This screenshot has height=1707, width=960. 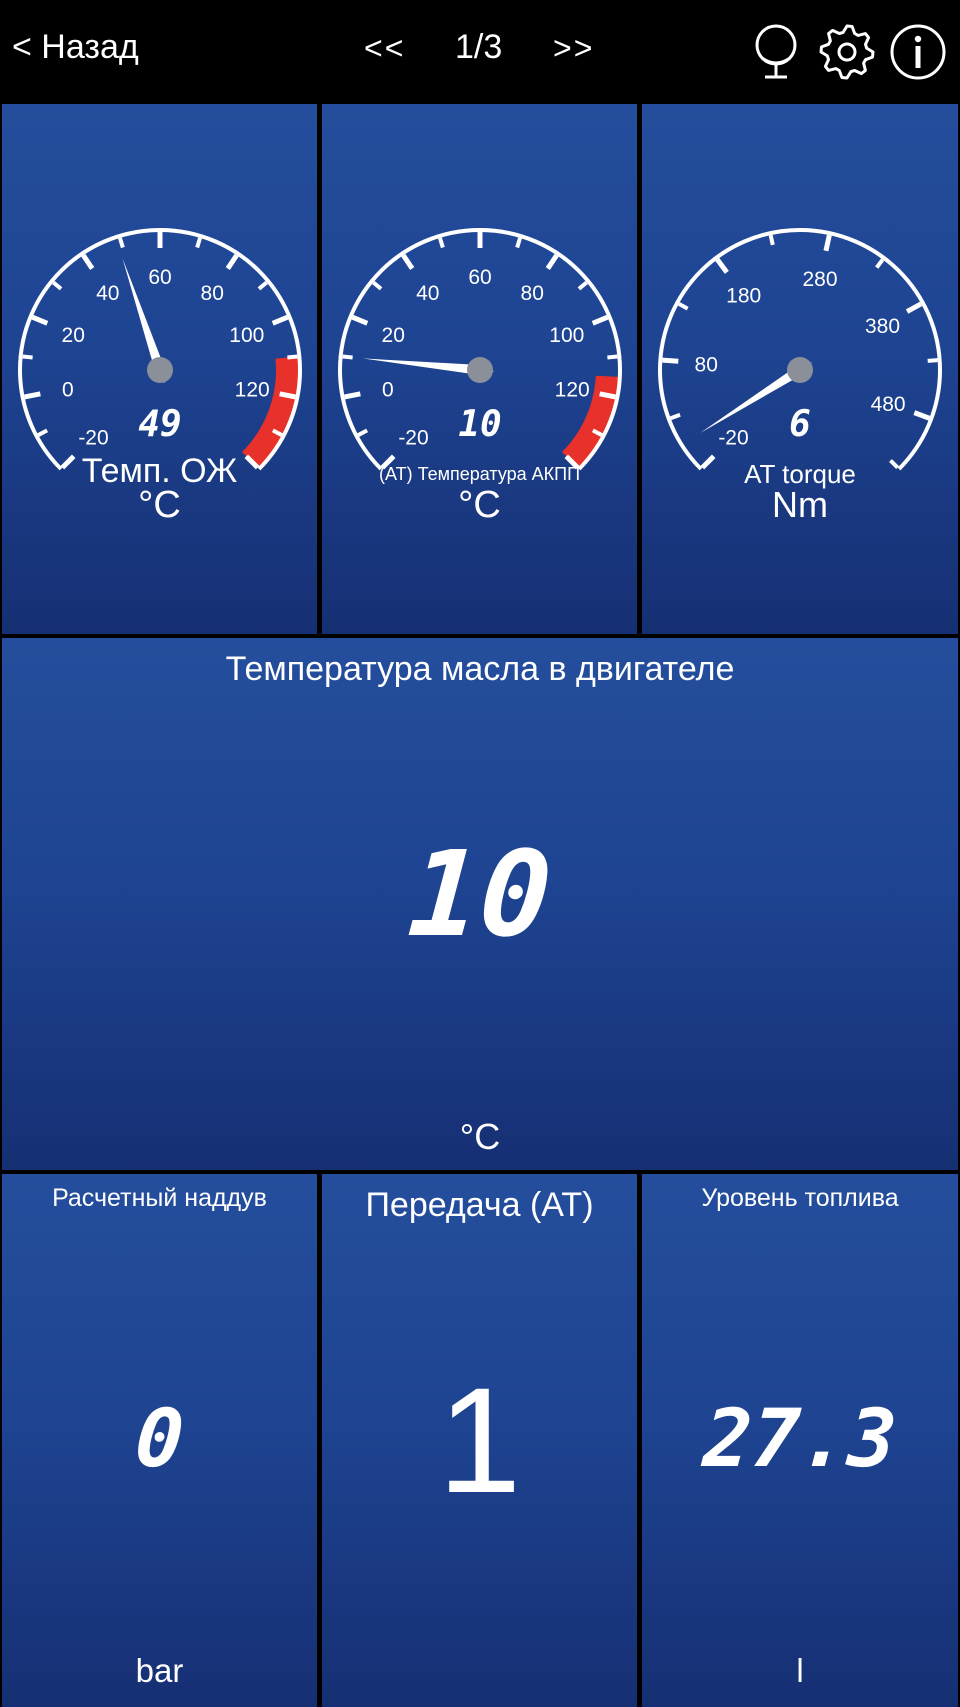 What do you see at coordinates (159, 424) in the screenshot?
I see `gauge-digital-value: 49` at bounding box center [159, 424].